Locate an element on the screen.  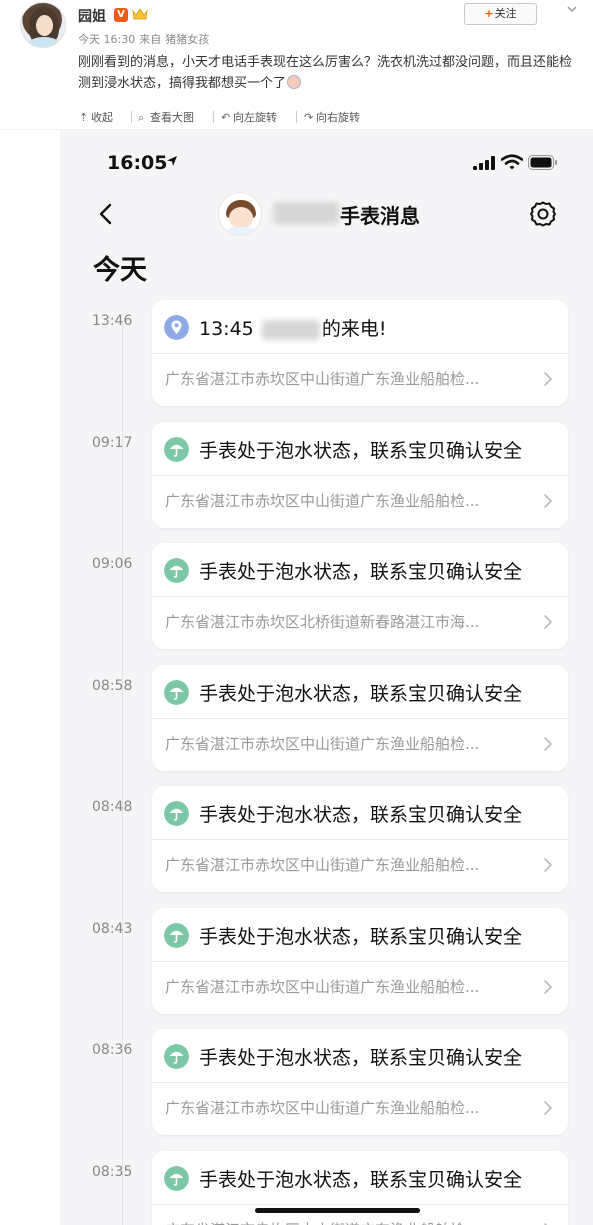
verified-badge-icon: V is located at coordinates (121, 15).